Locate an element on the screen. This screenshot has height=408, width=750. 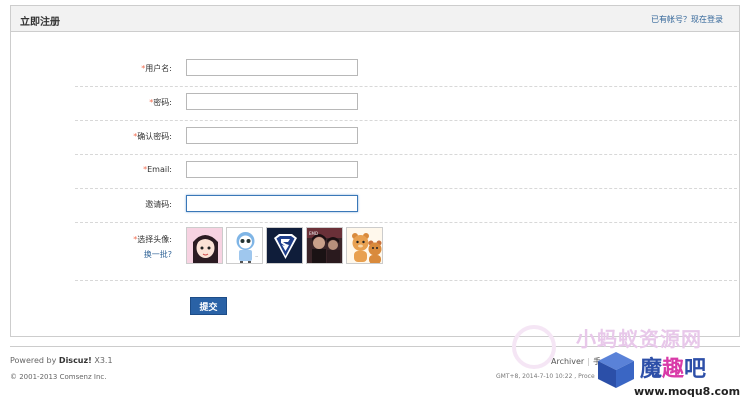
username-input is located at coordinates (272, 67).